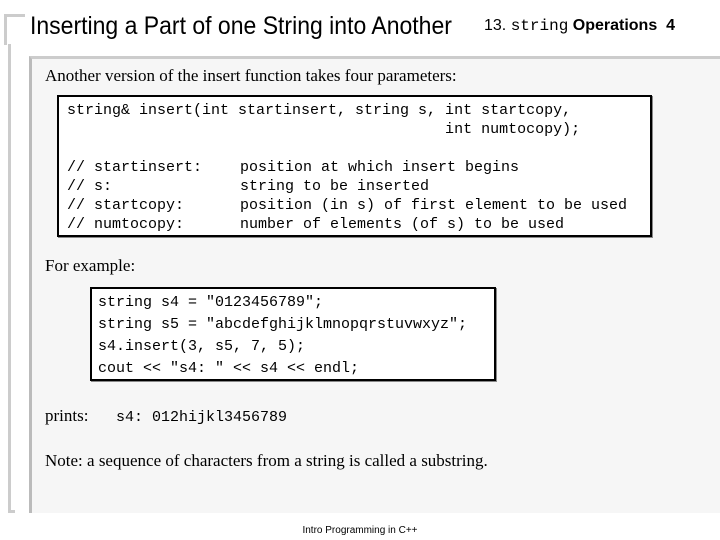  What do you see at coordinates (402, 224) in the screenshot?
I see `param-desc: number of elements (of s) to be used` at bounding box center [402, 224].